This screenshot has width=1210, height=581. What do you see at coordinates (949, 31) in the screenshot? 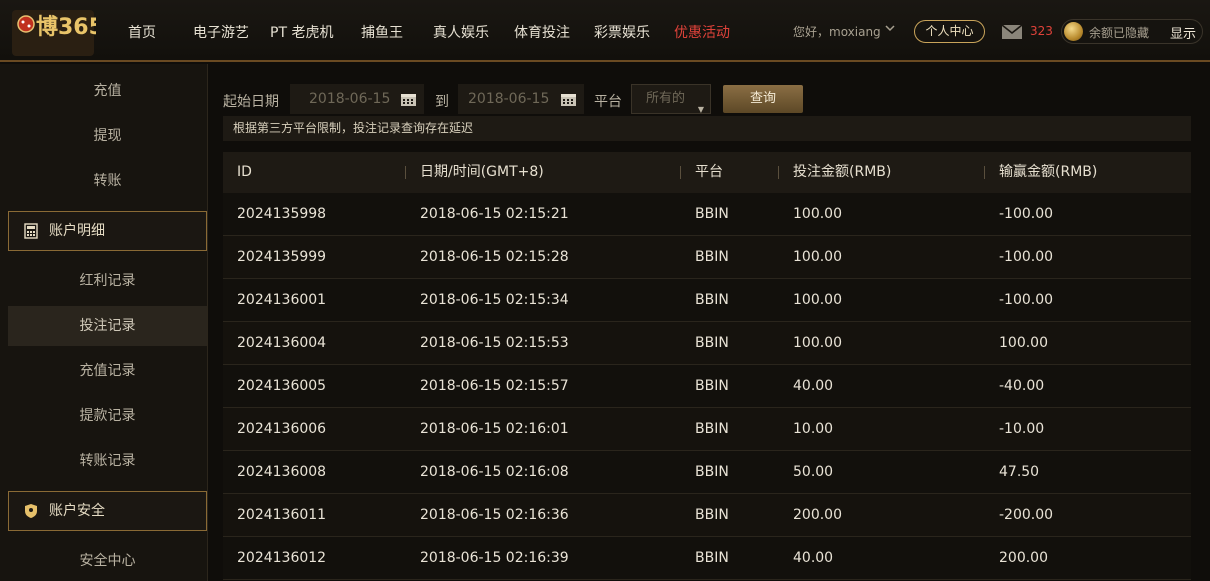
I see `personal-center-button: 个人中心` at bounding box center [949, 31].